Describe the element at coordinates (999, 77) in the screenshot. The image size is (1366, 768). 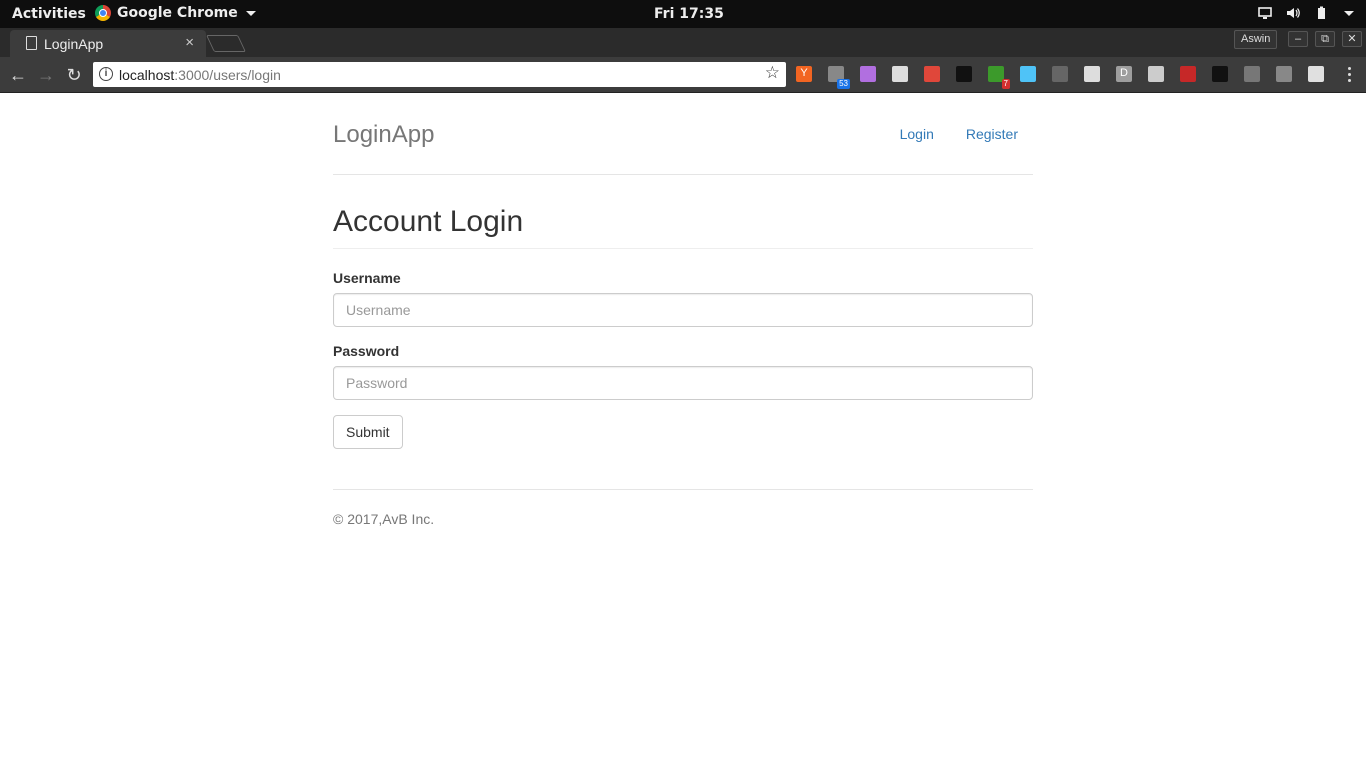
I see `download-arrow-icon: 7` at that location.